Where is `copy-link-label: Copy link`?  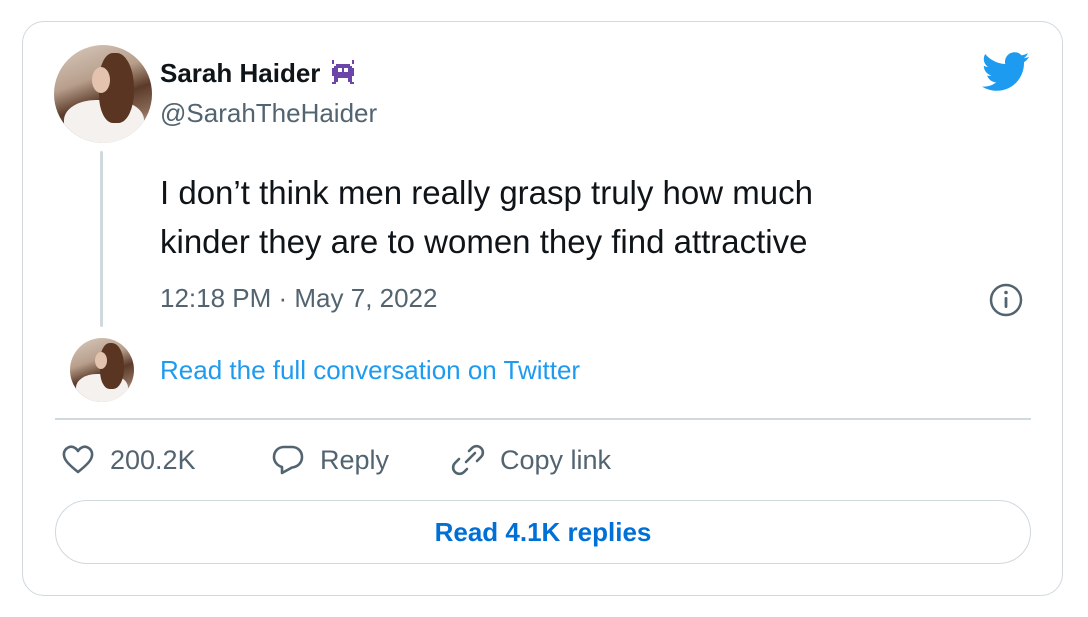
copy-link-label: Copy link is located at coordinates (556, 459).